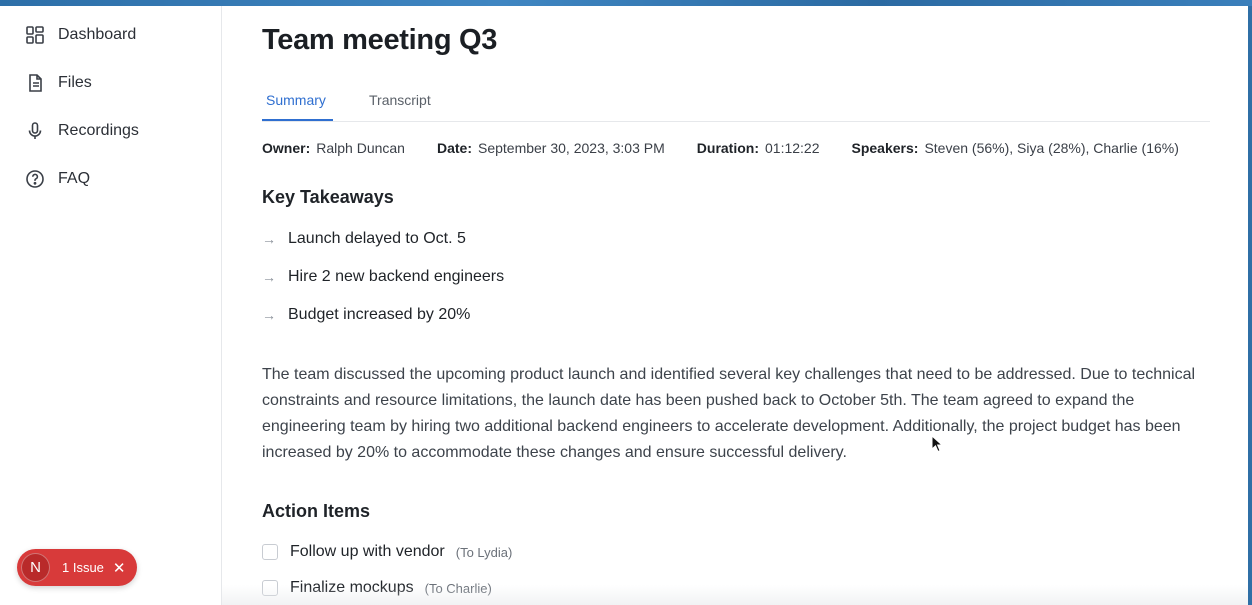 The image size is (1252, 605). Describe the element at coordinates (35, 179) in the screenshot. I see `help-circle-icon` at that location.